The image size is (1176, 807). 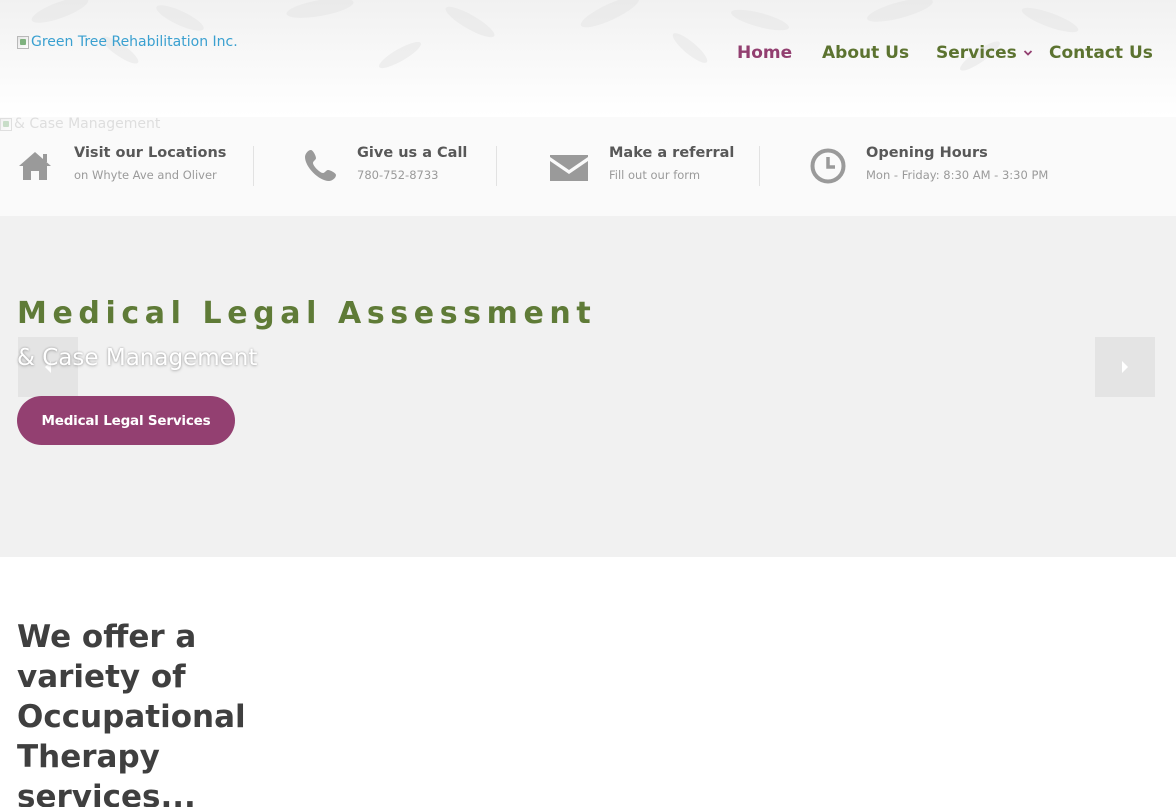 I want to click on nav-item-home: Home, so click(x=764, y=53).